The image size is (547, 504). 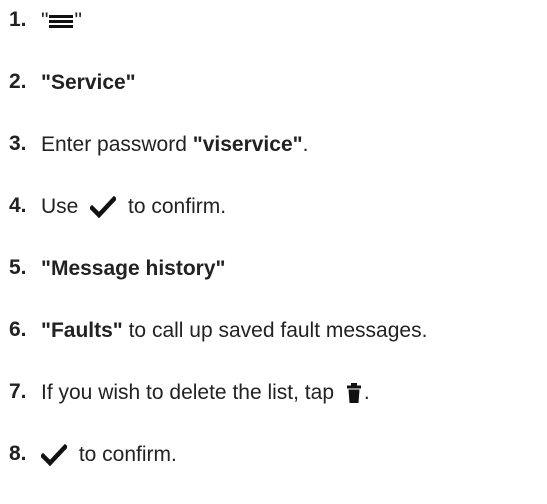 I want to click on step-1: 1. " ", so click(x=277, y=39).